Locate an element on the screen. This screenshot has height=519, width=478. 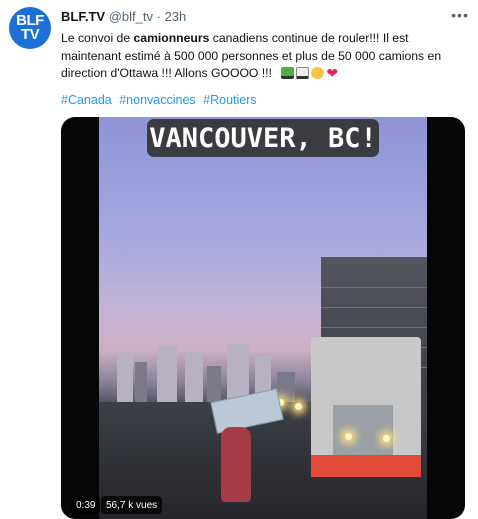
video-views: 56,7 k vues is located at coordinates (132, 505).